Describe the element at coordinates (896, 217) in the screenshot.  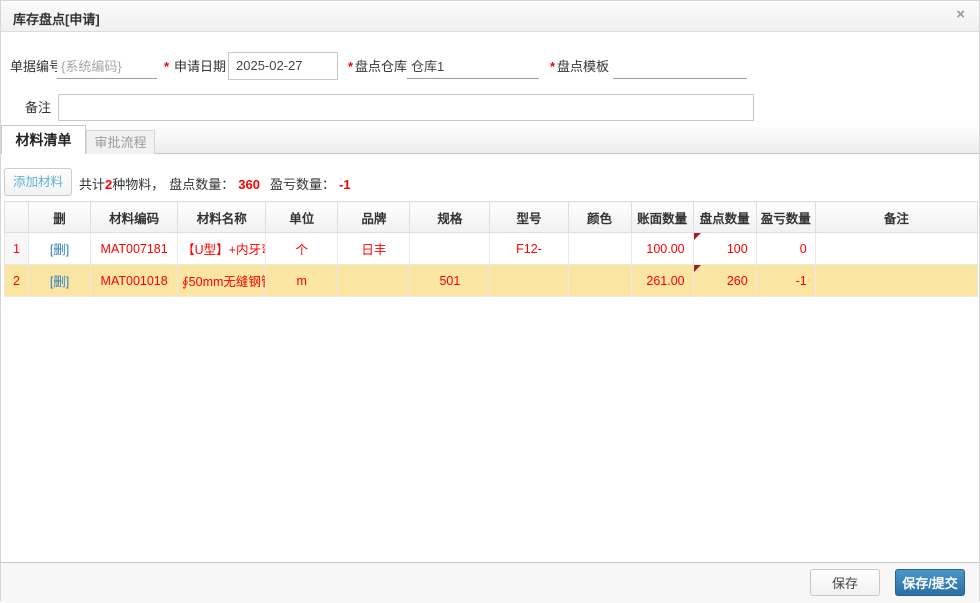
I see `col-remark: 备注` at that location.